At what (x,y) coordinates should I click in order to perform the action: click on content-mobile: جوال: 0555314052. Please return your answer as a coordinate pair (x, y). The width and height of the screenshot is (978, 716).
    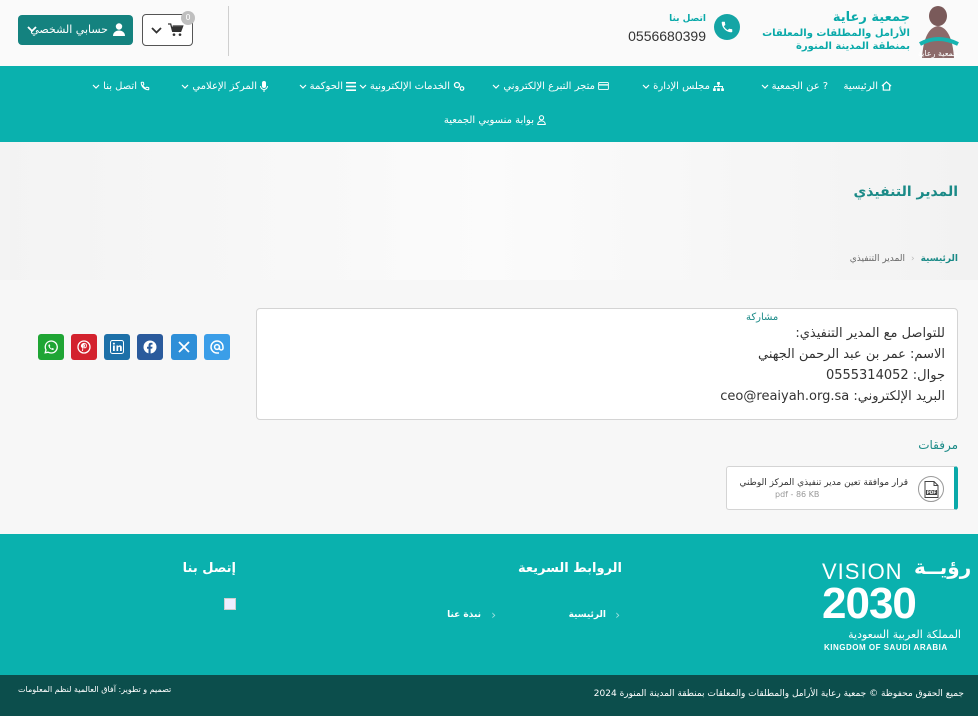
    Looking at the image, I should click on (885, 375).